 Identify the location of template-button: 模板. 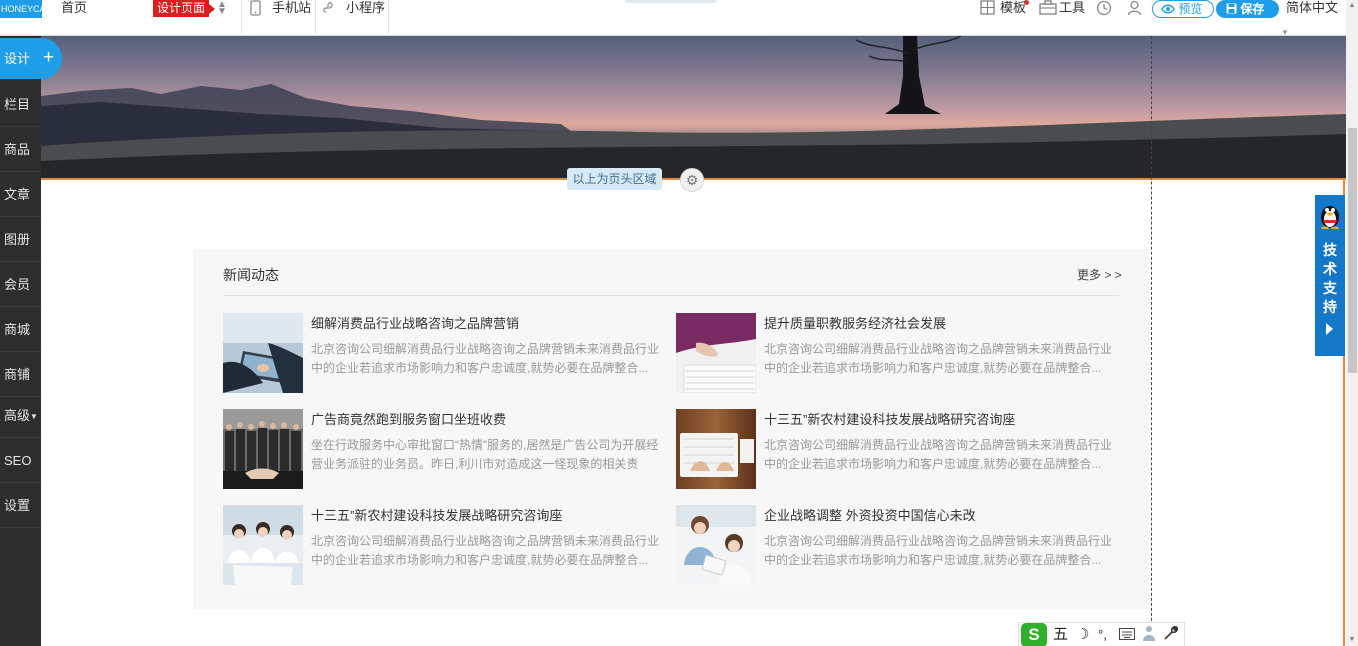
(1013, 9).